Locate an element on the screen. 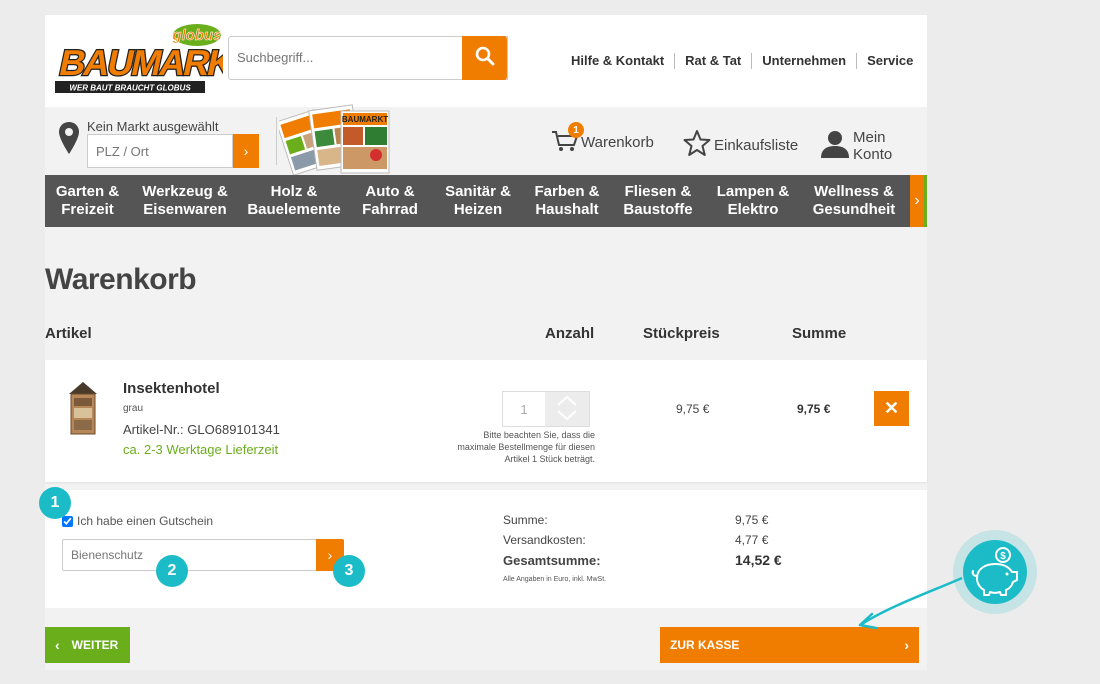 The width and height of the screenshot is (1100, 684). link-rat-tat: Rat & Tat is located at coordinates (712, 61).